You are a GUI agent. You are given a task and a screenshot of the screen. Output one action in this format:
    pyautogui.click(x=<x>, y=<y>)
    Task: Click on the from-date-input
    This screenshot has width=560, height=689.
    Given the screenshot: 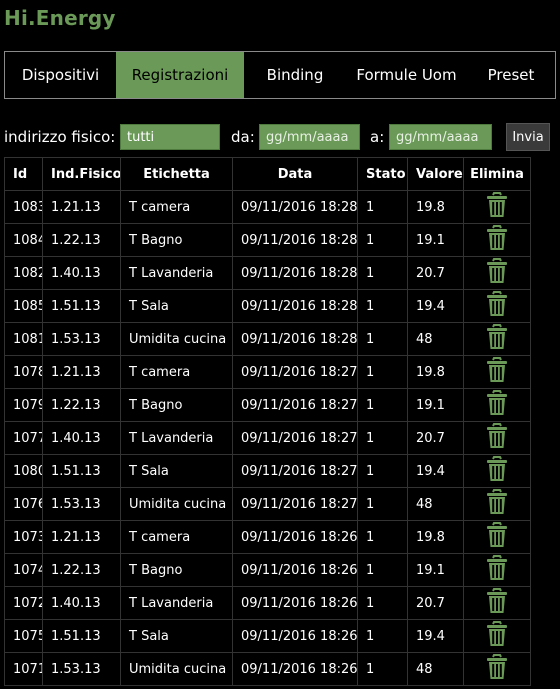 What is the action you would take?
    pyautogui.click(x=309, y=137)
    